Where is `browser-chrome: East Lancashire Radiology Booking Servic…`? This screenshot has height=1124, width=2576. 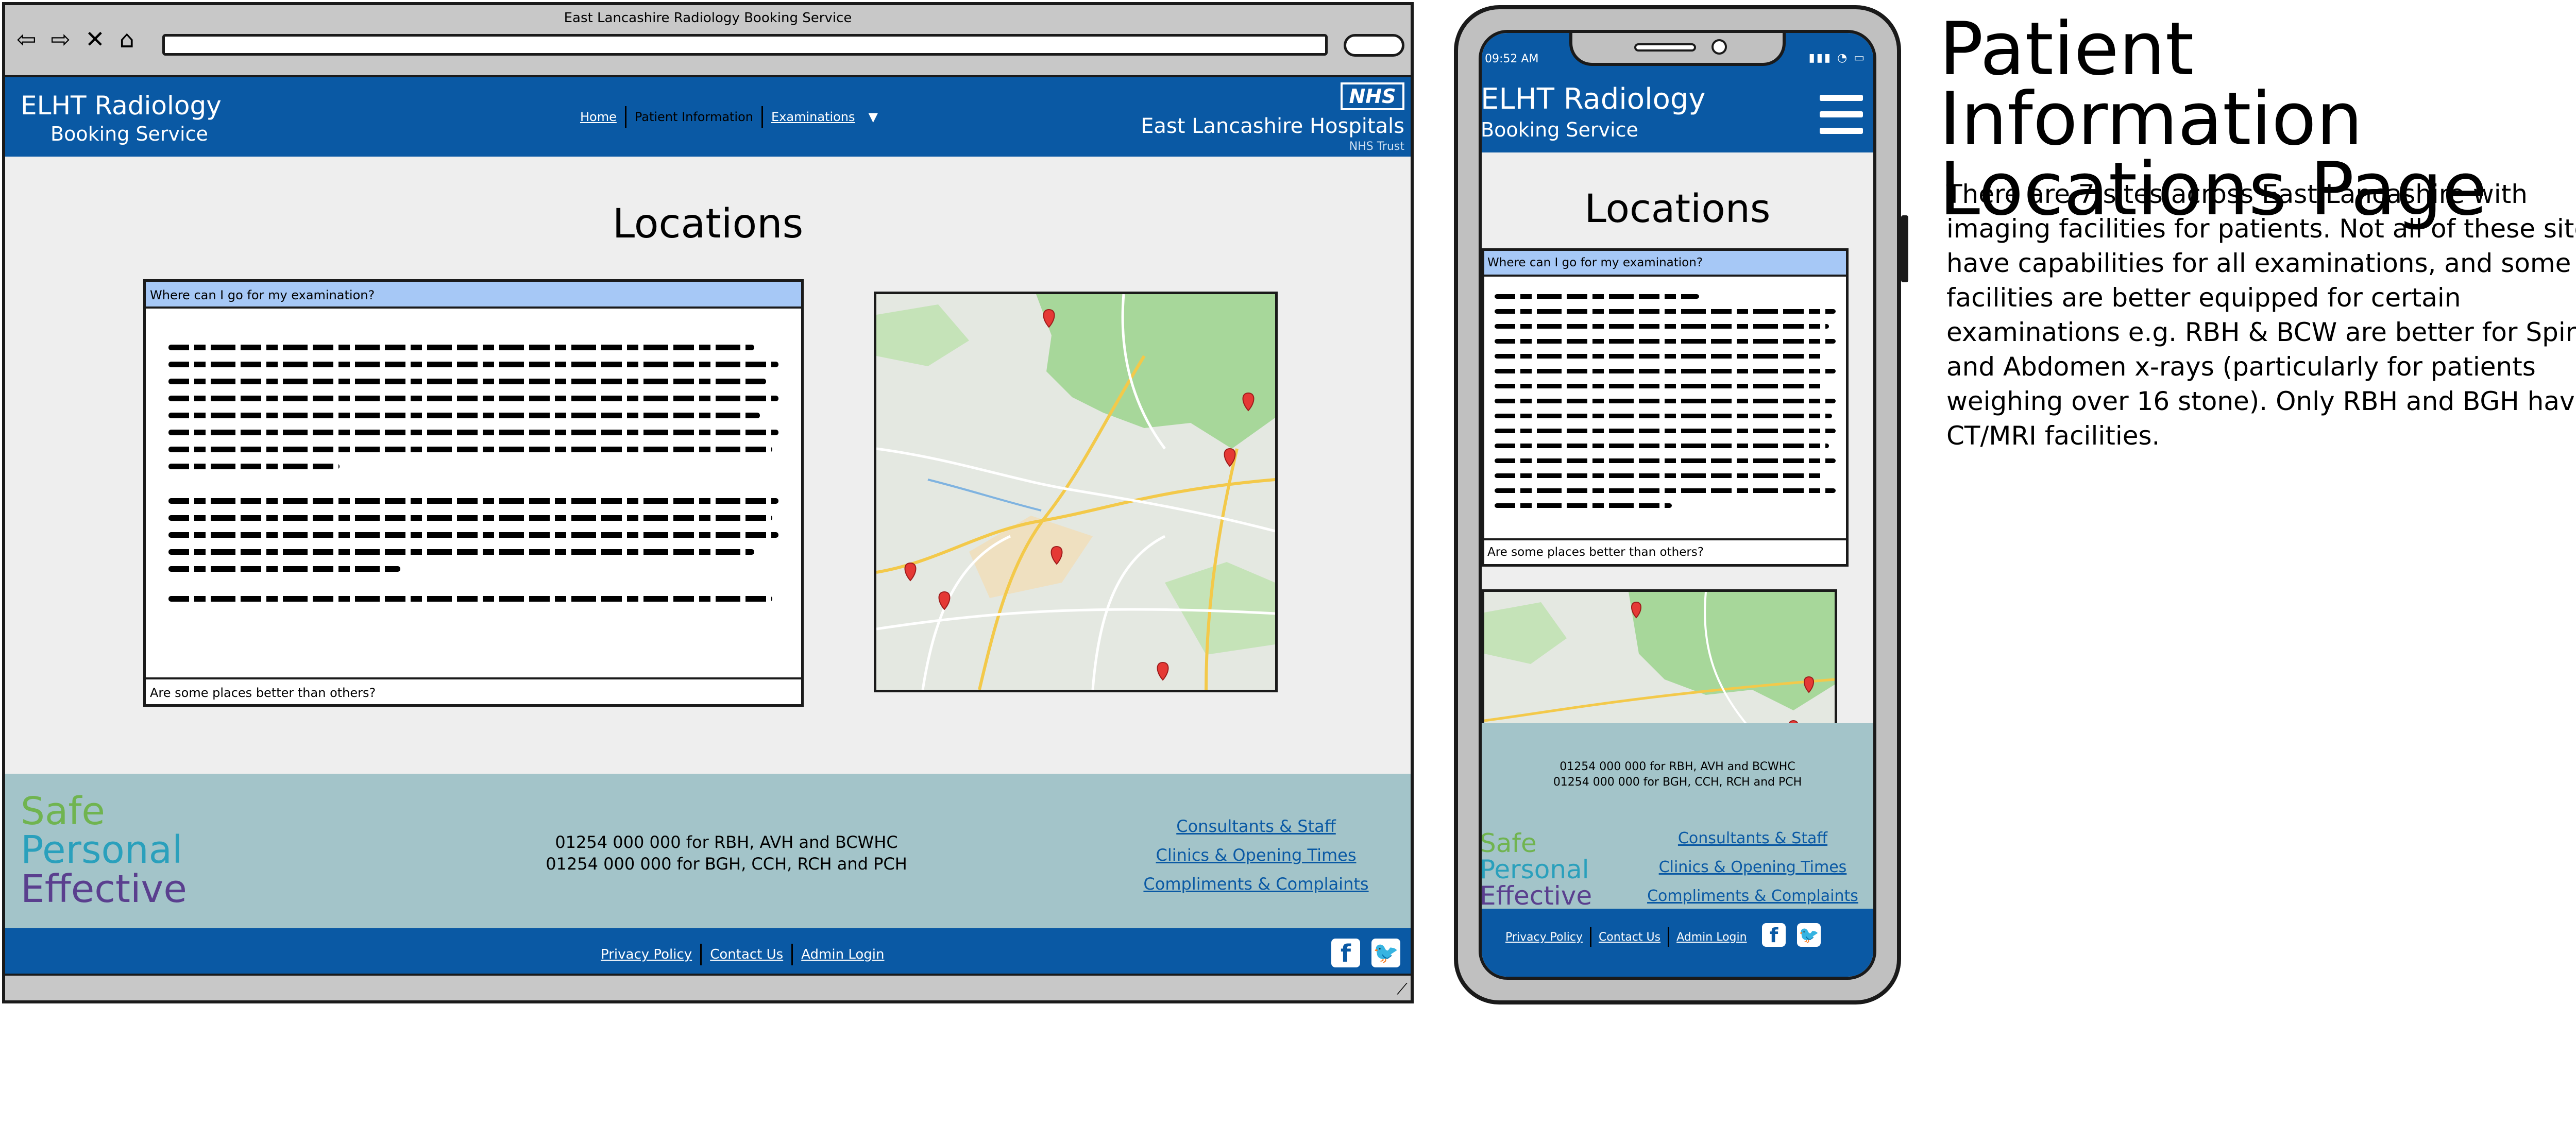 browser-chrome: East Lancashire Radiology Booking Servic… is located at coordinates (708, 41).